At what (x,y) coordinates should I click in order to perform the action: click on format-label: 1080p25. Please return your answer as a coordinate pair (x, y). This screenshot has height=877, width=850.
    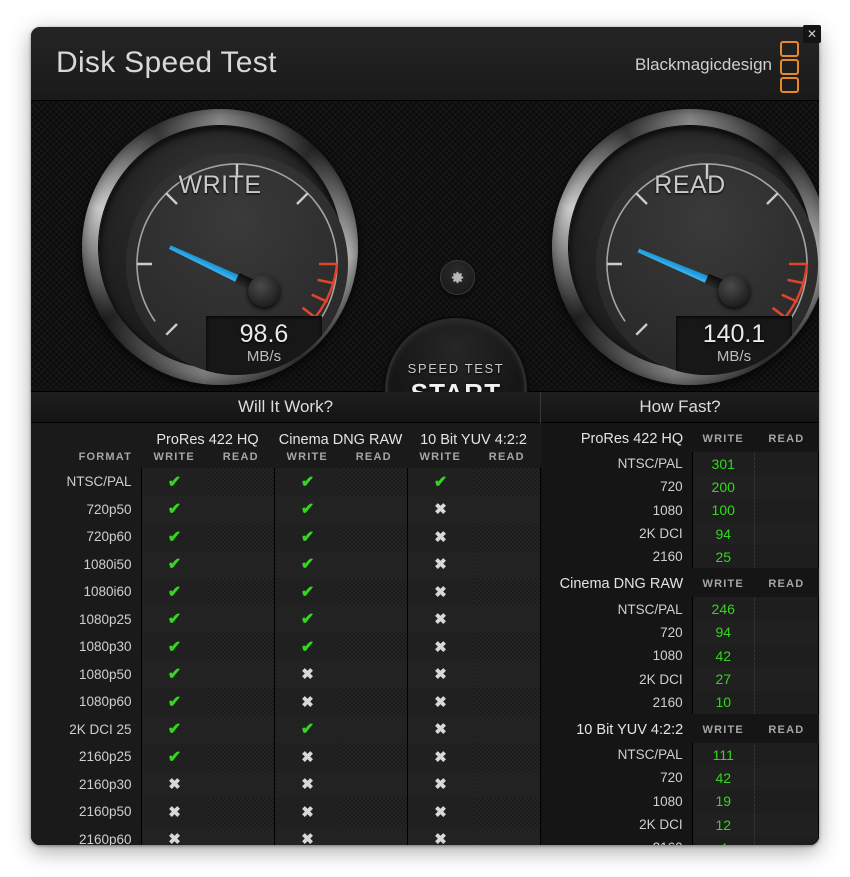
    Looking at the image, I should click on (86, 619).